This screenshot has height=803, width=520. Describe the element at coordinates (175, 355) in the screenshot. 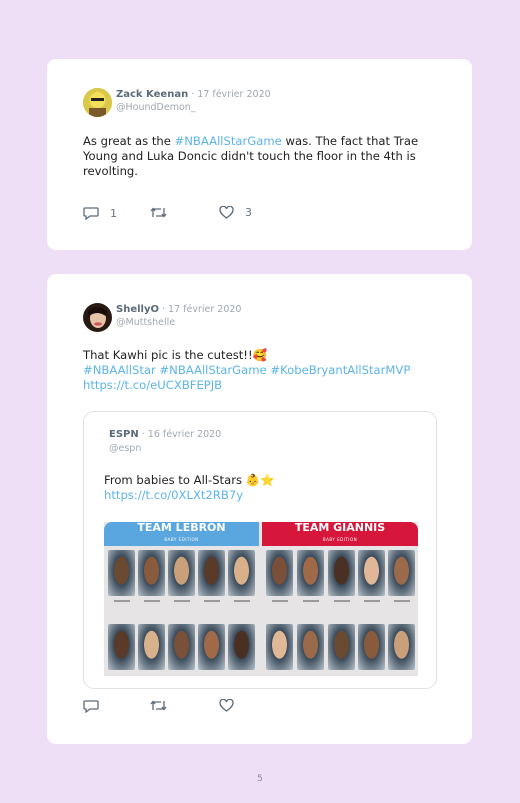

I see `tweet-text-line: That Kawhi pic is the cutest!!🥰` at that location.